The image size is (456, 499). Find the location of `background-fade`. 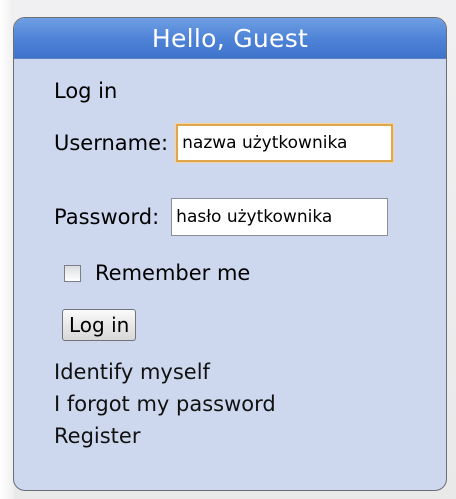

background-fade is located at coordinates (7, 249).